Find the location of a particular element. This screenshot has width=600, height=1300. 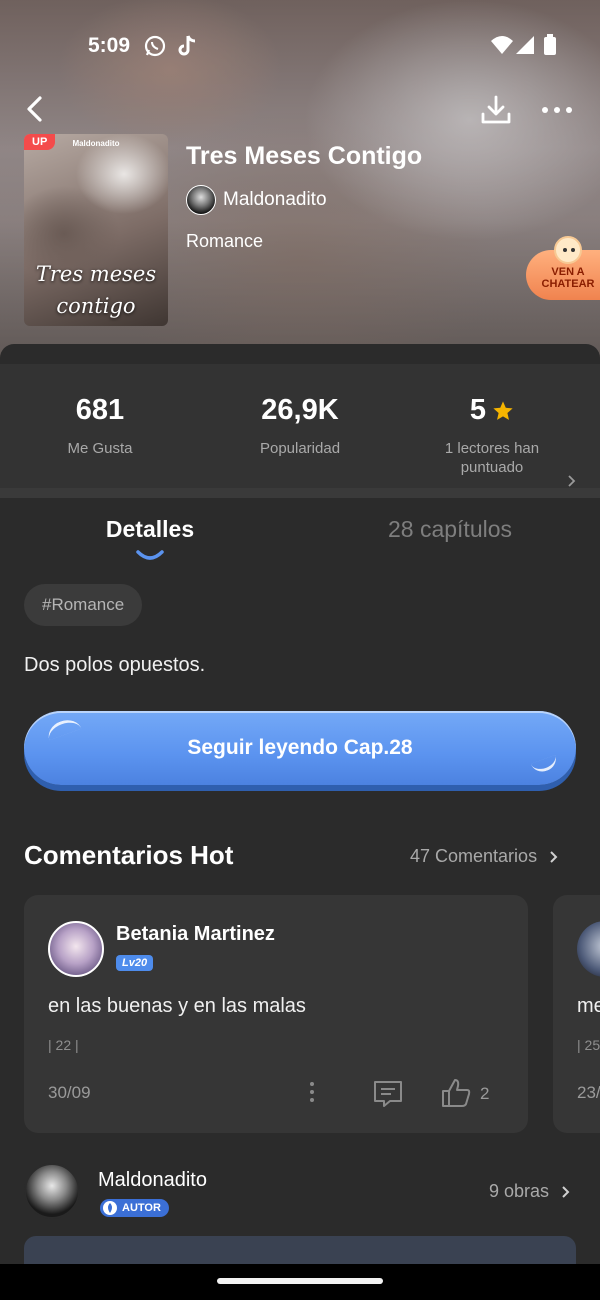

author-works-link: 9 obras is located at coordinates (530, 1191).